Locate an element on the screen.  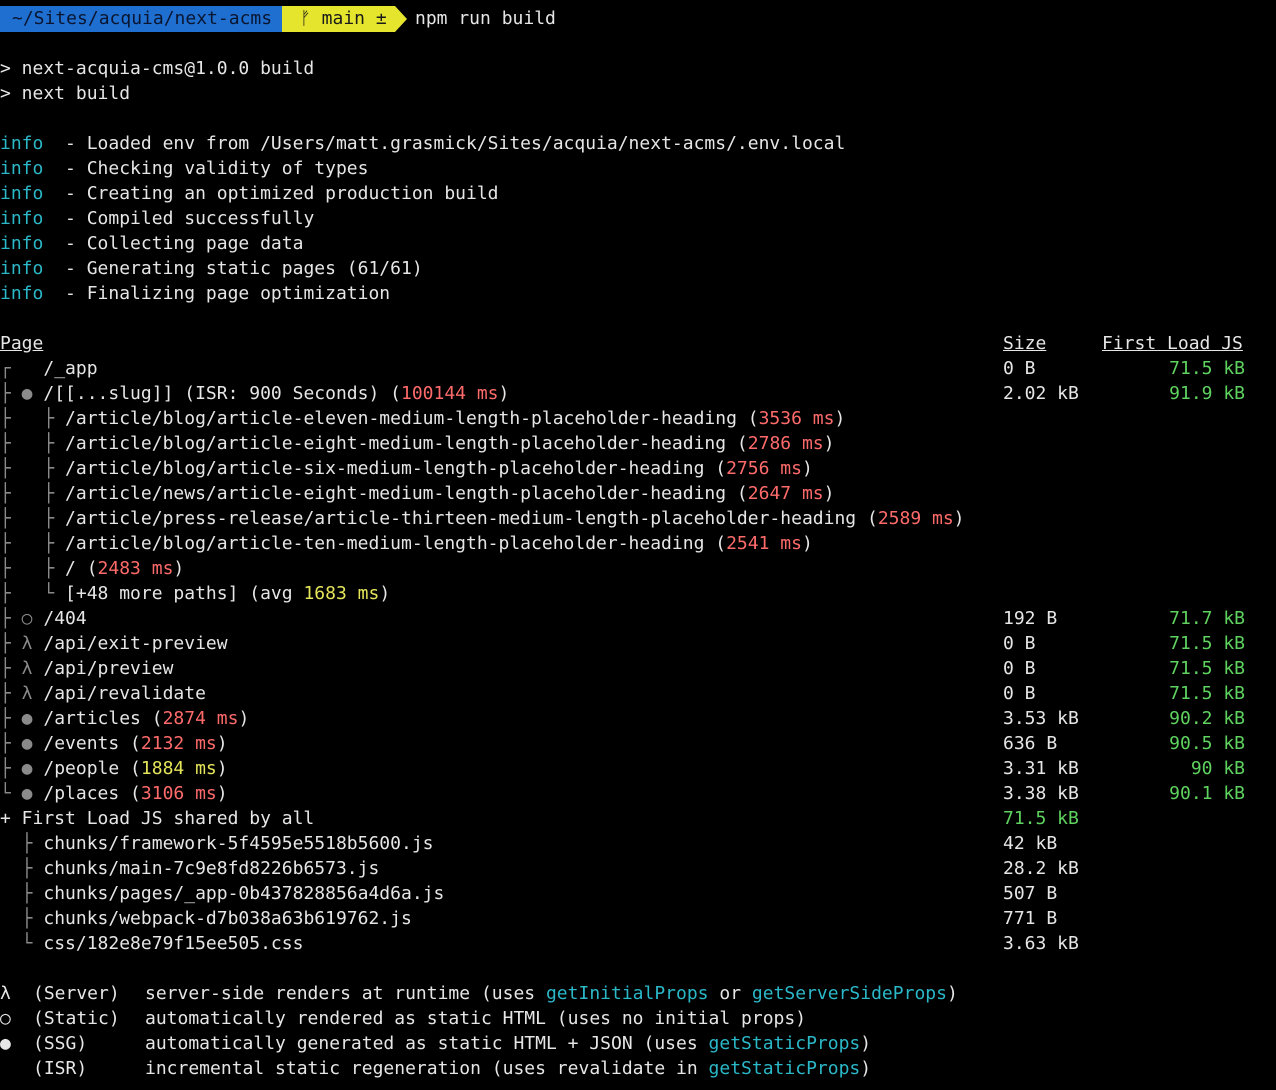
chunk-name: chunks/pages/_app-0b437828856a4d6a.js is located at coordinates (244, 893).